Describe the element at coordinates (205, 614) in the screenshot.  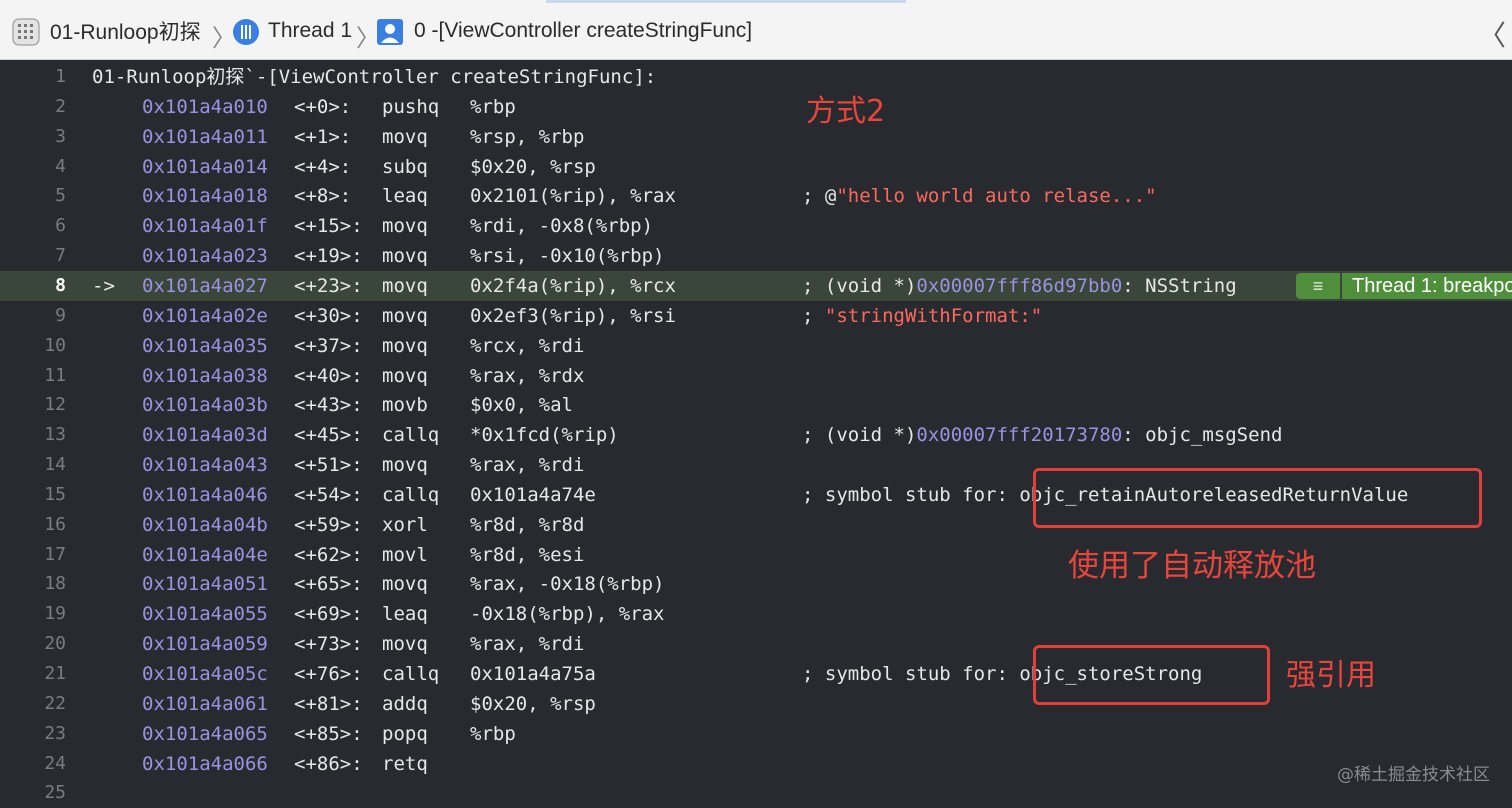
I see `instruction-address: 0x101a4a055` at that location.